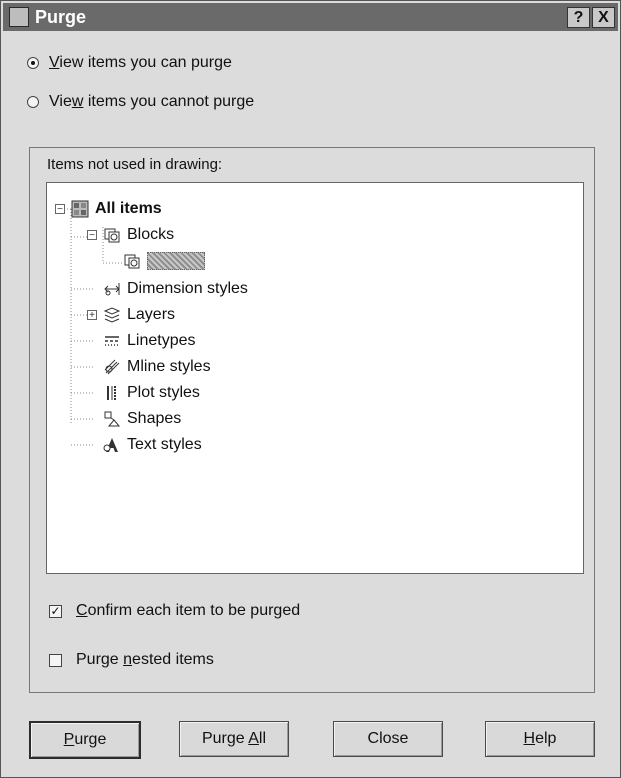 This screenshot has height=778, width=621. Describe the element at coordinates (145, 659) in the screenshot. I see `checkbox-label: Purge nested items` at that location.